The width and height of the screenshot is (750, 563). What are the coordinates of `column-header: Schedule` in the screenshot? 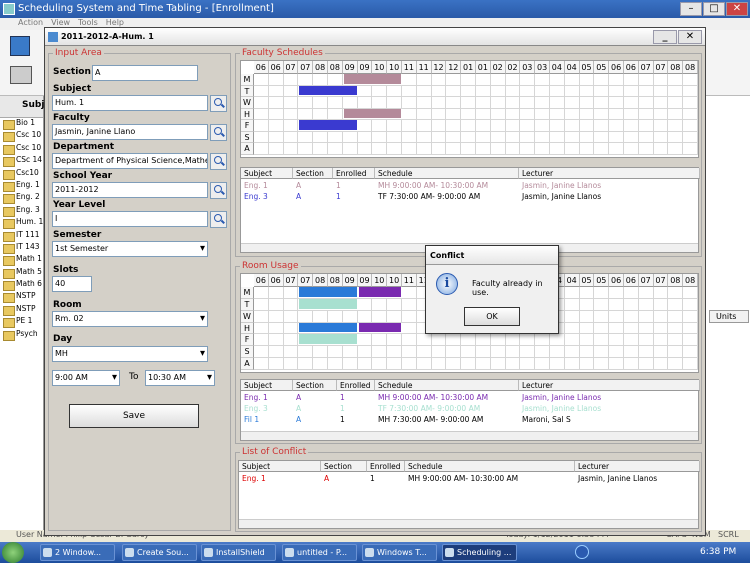 It's located at (447, 173).